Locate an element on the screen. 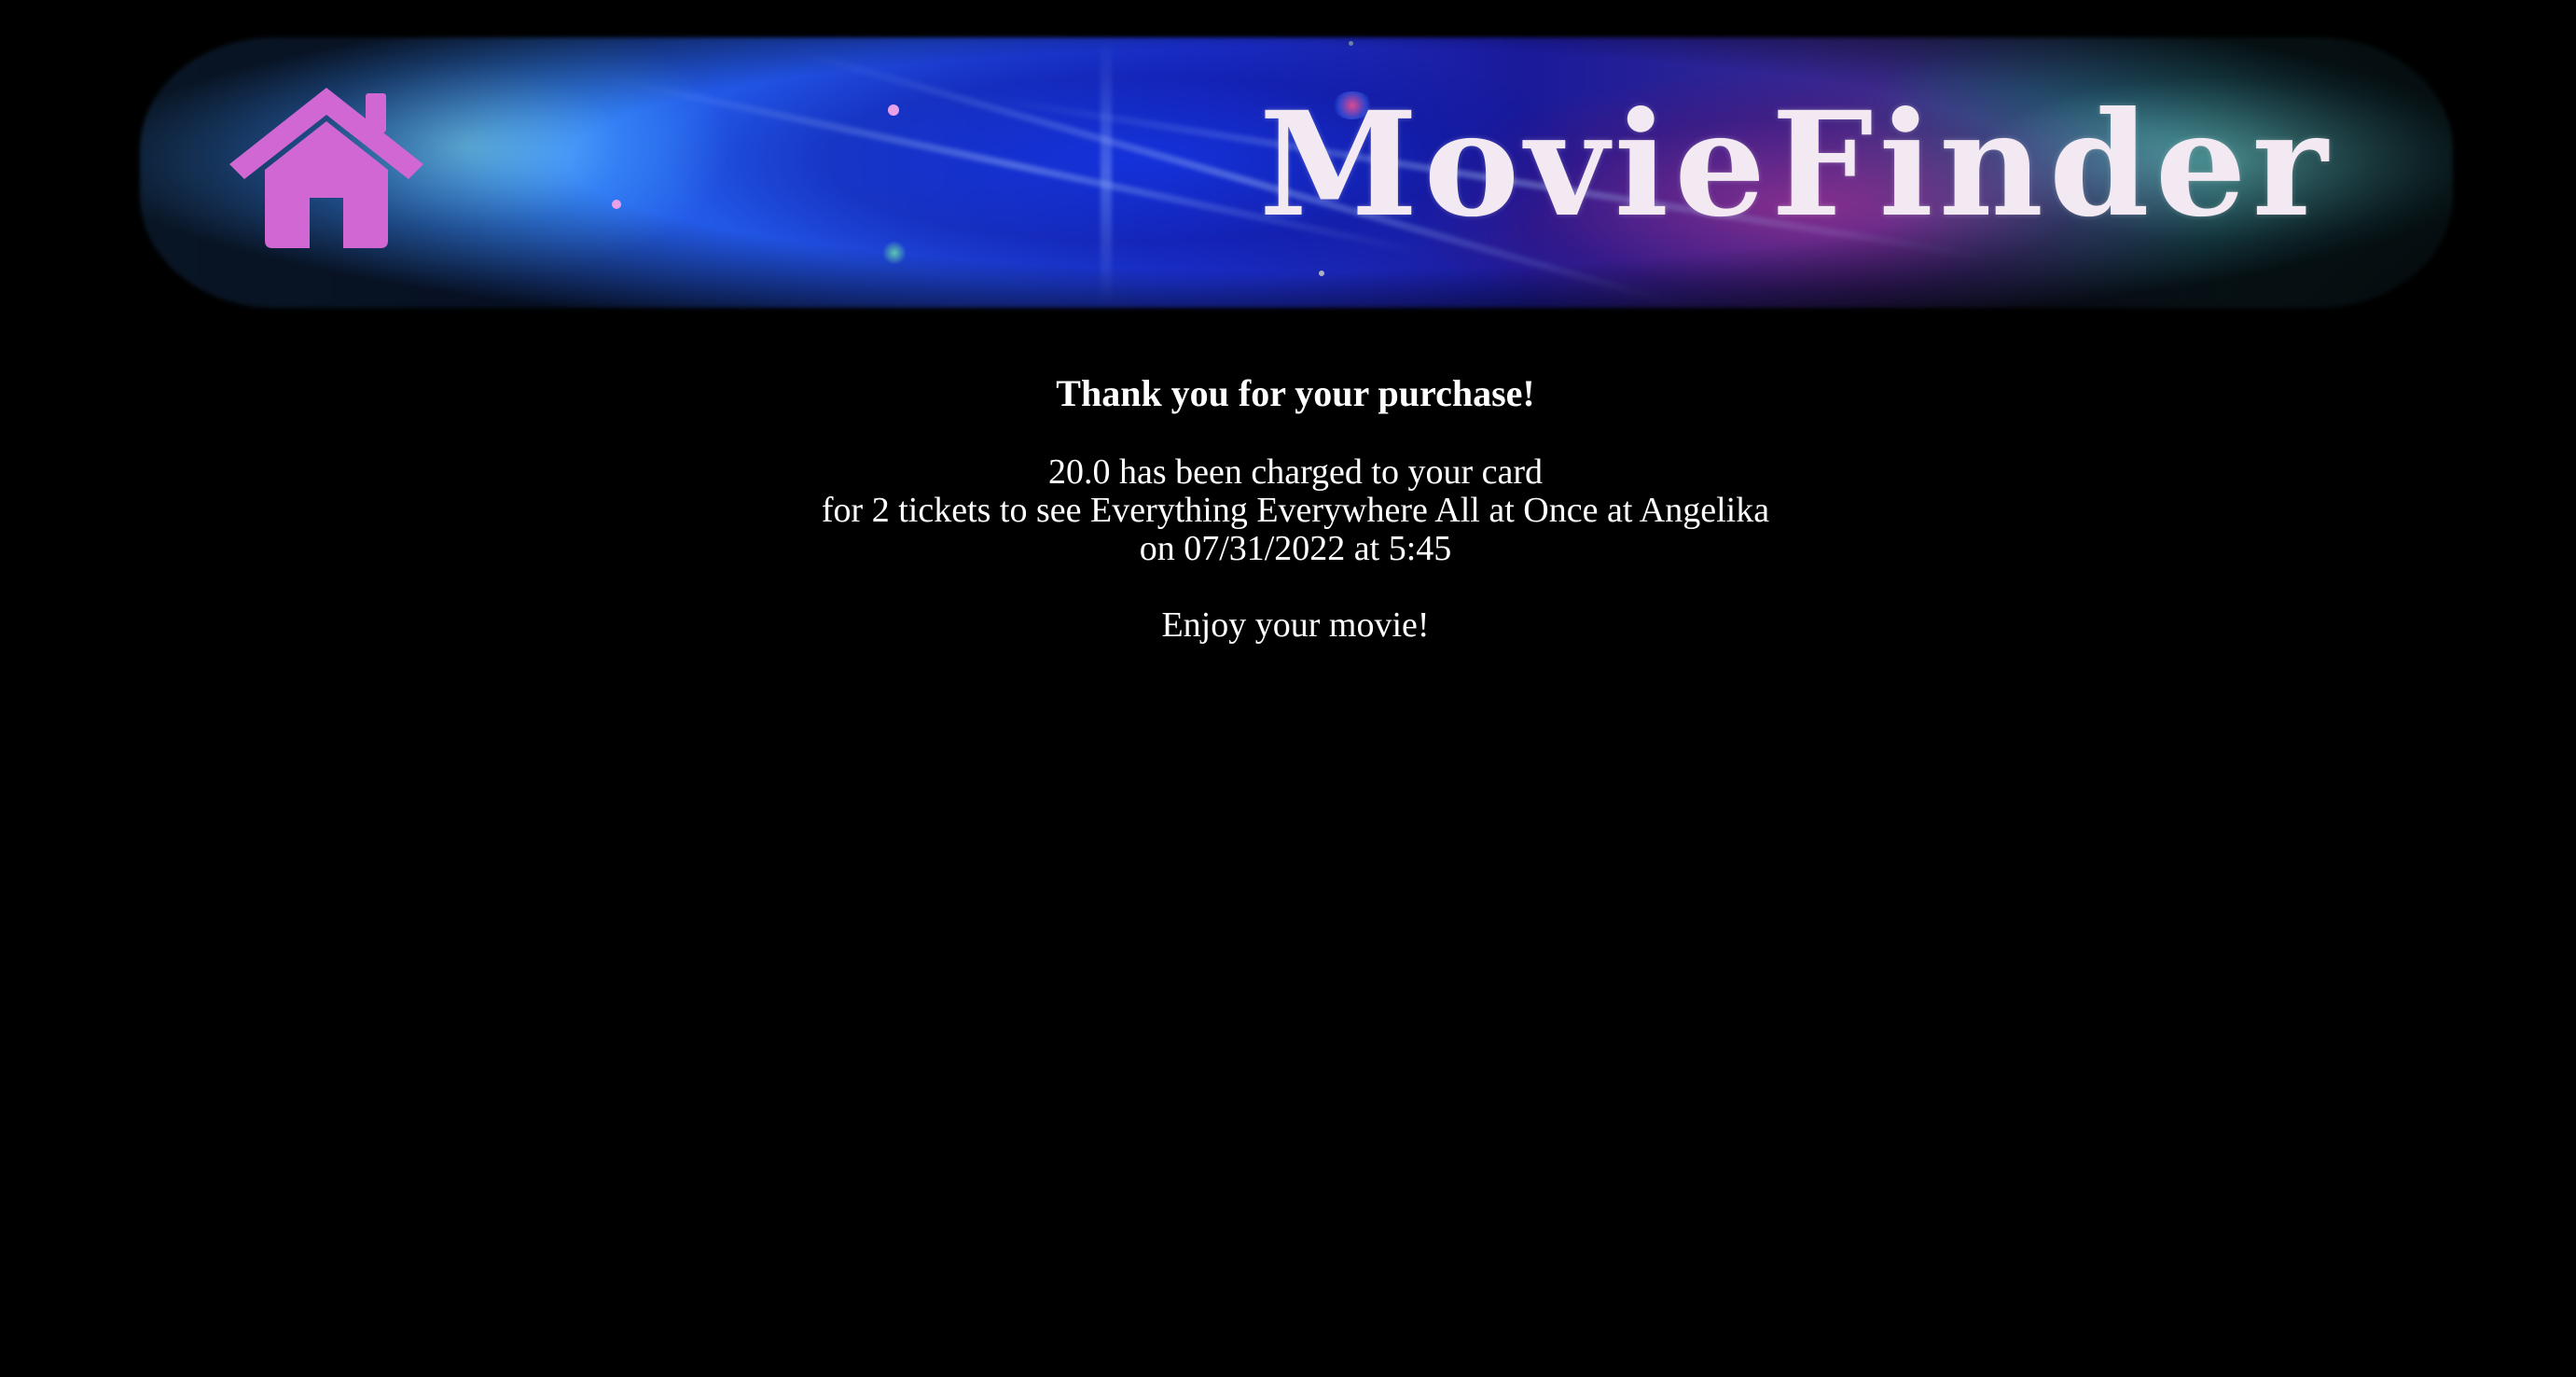  closing-message: Enjoy your movie! is located at coordinates (1295, 625).